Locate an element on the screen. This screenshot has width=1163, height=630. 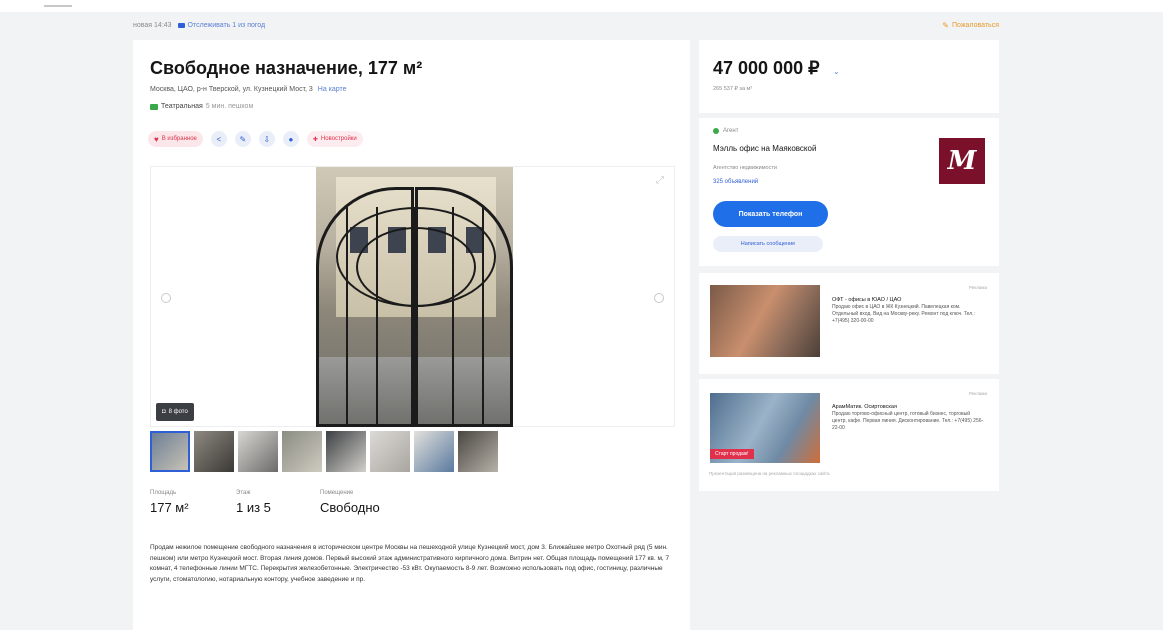
price-history-icon: ⌄ is located at coordinates (836, 71).